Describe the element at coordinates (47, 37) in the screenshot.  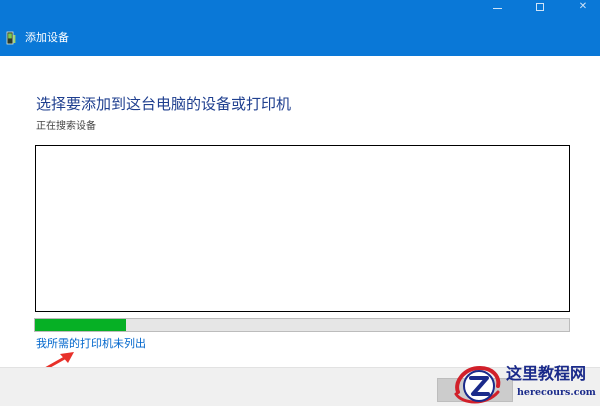
I see `window-title: 添加设备` at that location.